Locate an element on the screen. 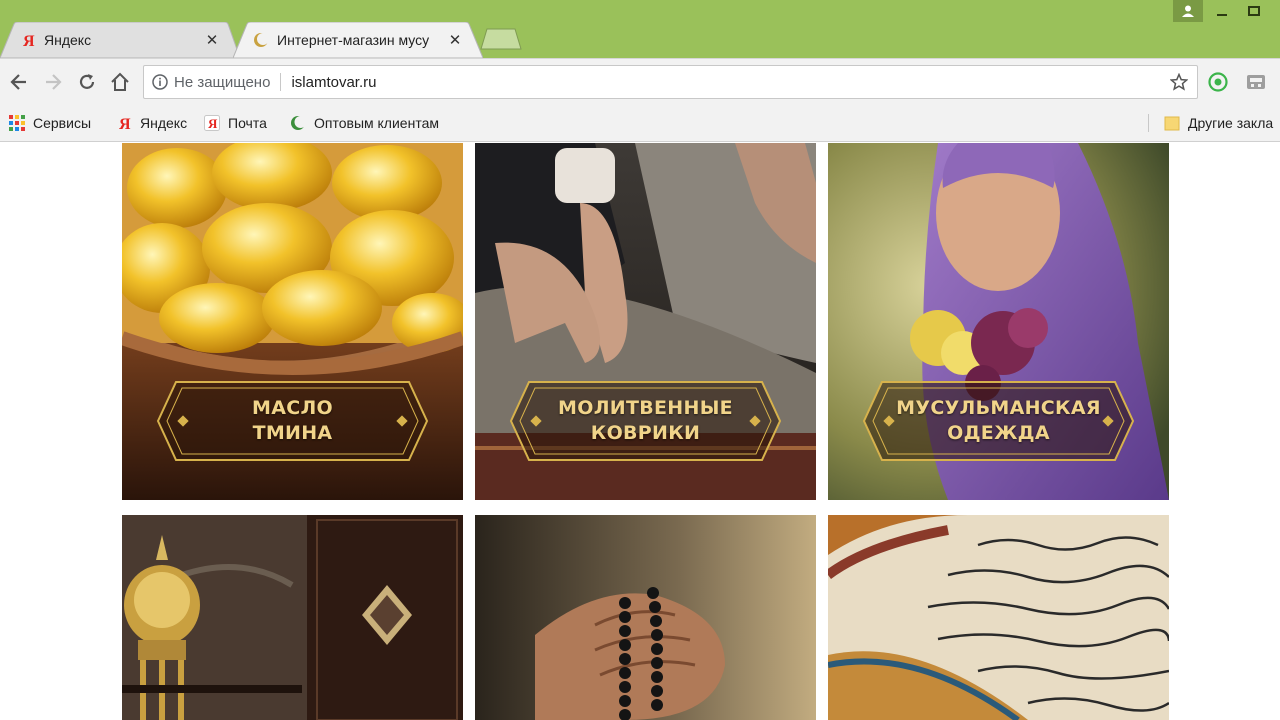 Image resolution: width=1280 pixels, height=720 pixels. incense-quran-image is located at coordinates (292, 617).